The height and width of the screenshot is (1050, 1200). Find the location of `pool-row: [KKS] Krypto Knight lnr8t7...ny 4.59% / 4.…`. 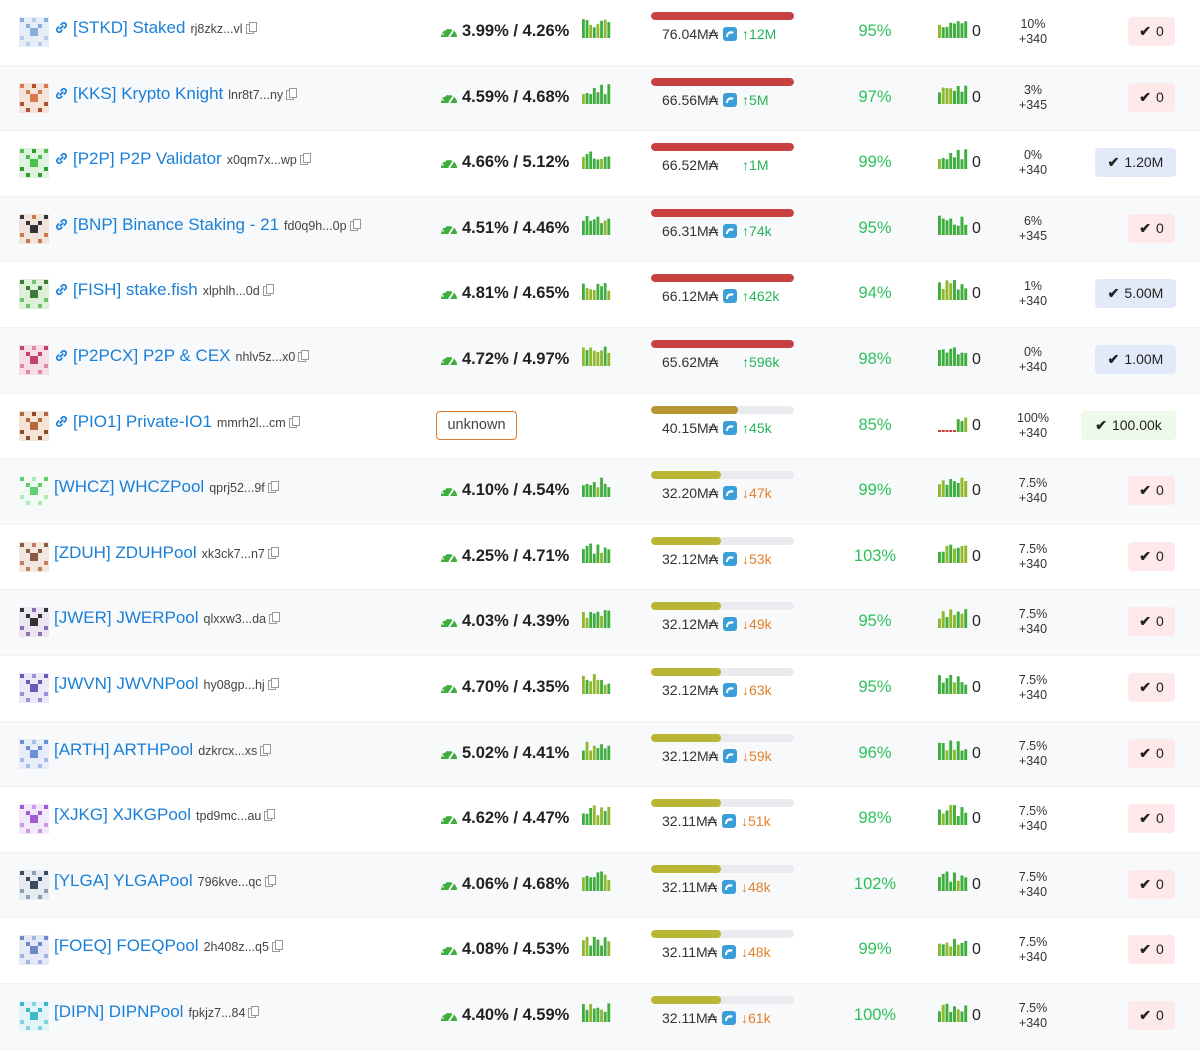

pool-row: [KKS] Krypto Knight lnr8t7...ny 4.59% / 4.… is located at coordinates (600, 98).